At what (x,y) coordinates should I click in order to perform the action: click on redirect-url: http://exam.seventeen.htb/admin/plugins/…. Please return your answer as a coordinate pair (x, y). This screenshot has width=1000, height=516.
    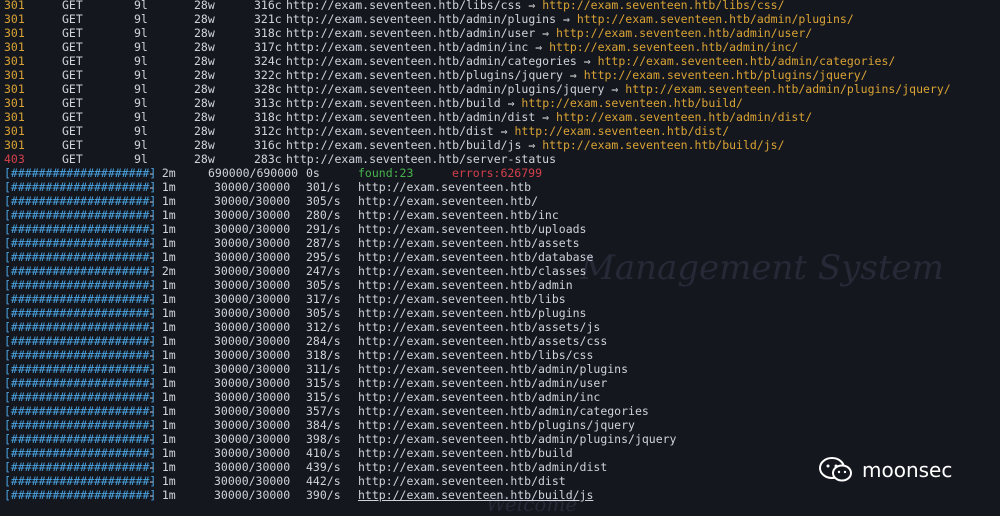
    Looking at the image, I should click on (788, 89).